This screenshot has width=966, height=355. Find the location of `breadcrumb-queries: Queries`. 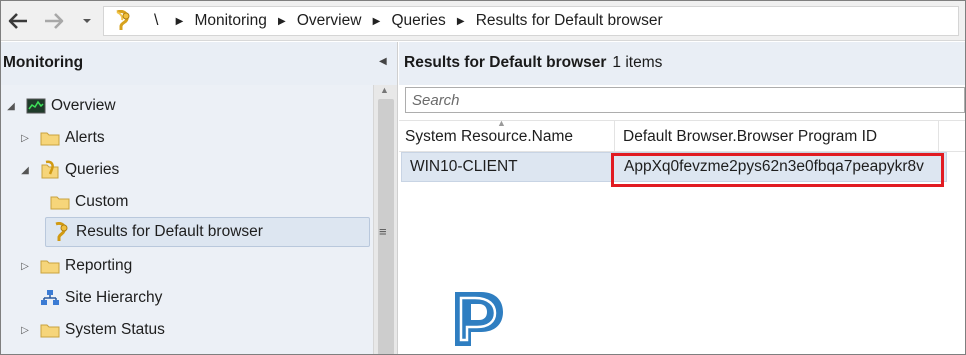

breadcrumb-queries: Queries is located at coordinates (418, 21).